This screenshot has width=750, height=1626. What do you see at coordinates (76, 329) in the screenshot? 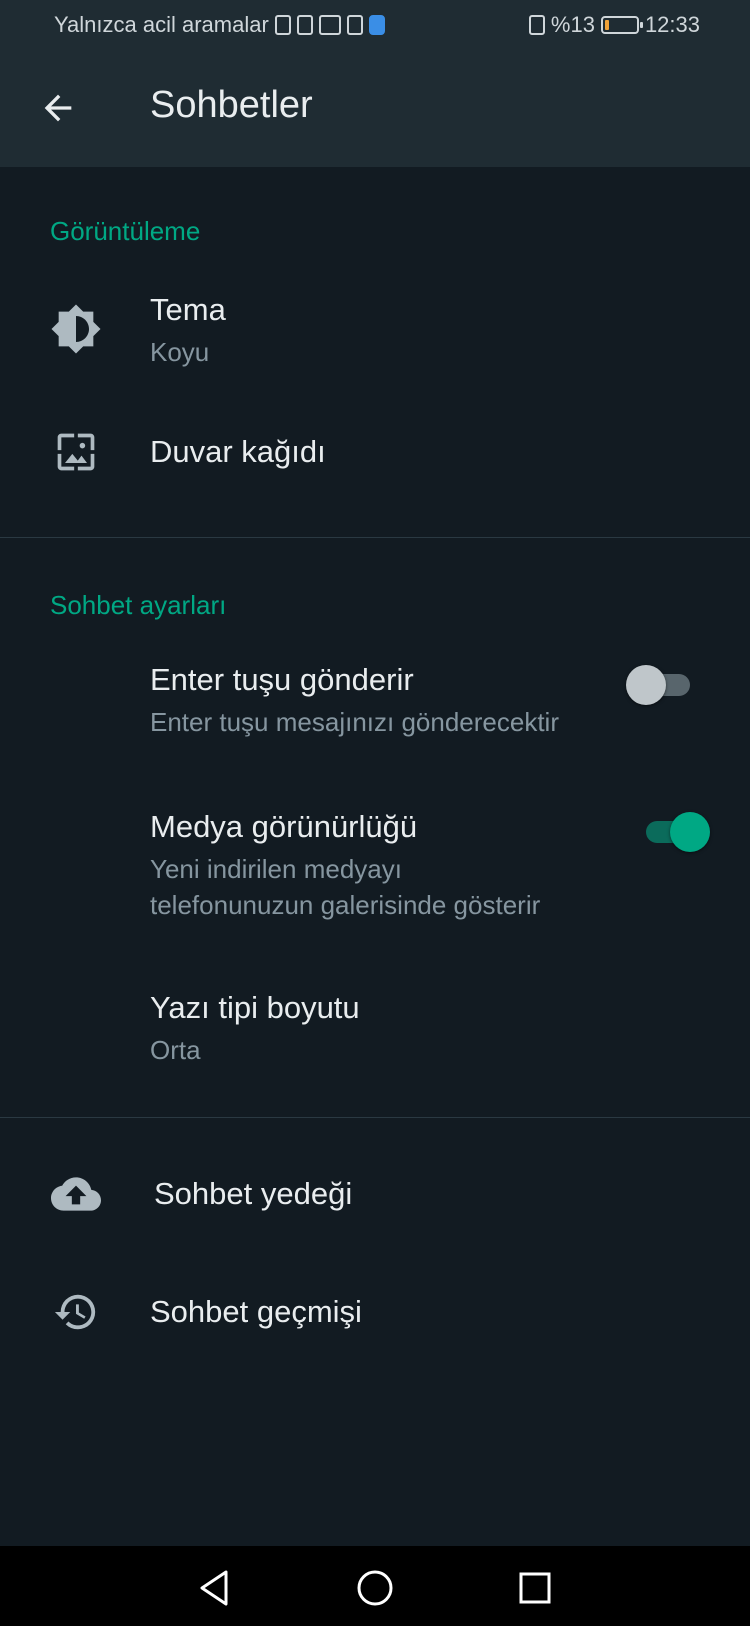
I see `brightness-icon` at bounding box center [76, 329].